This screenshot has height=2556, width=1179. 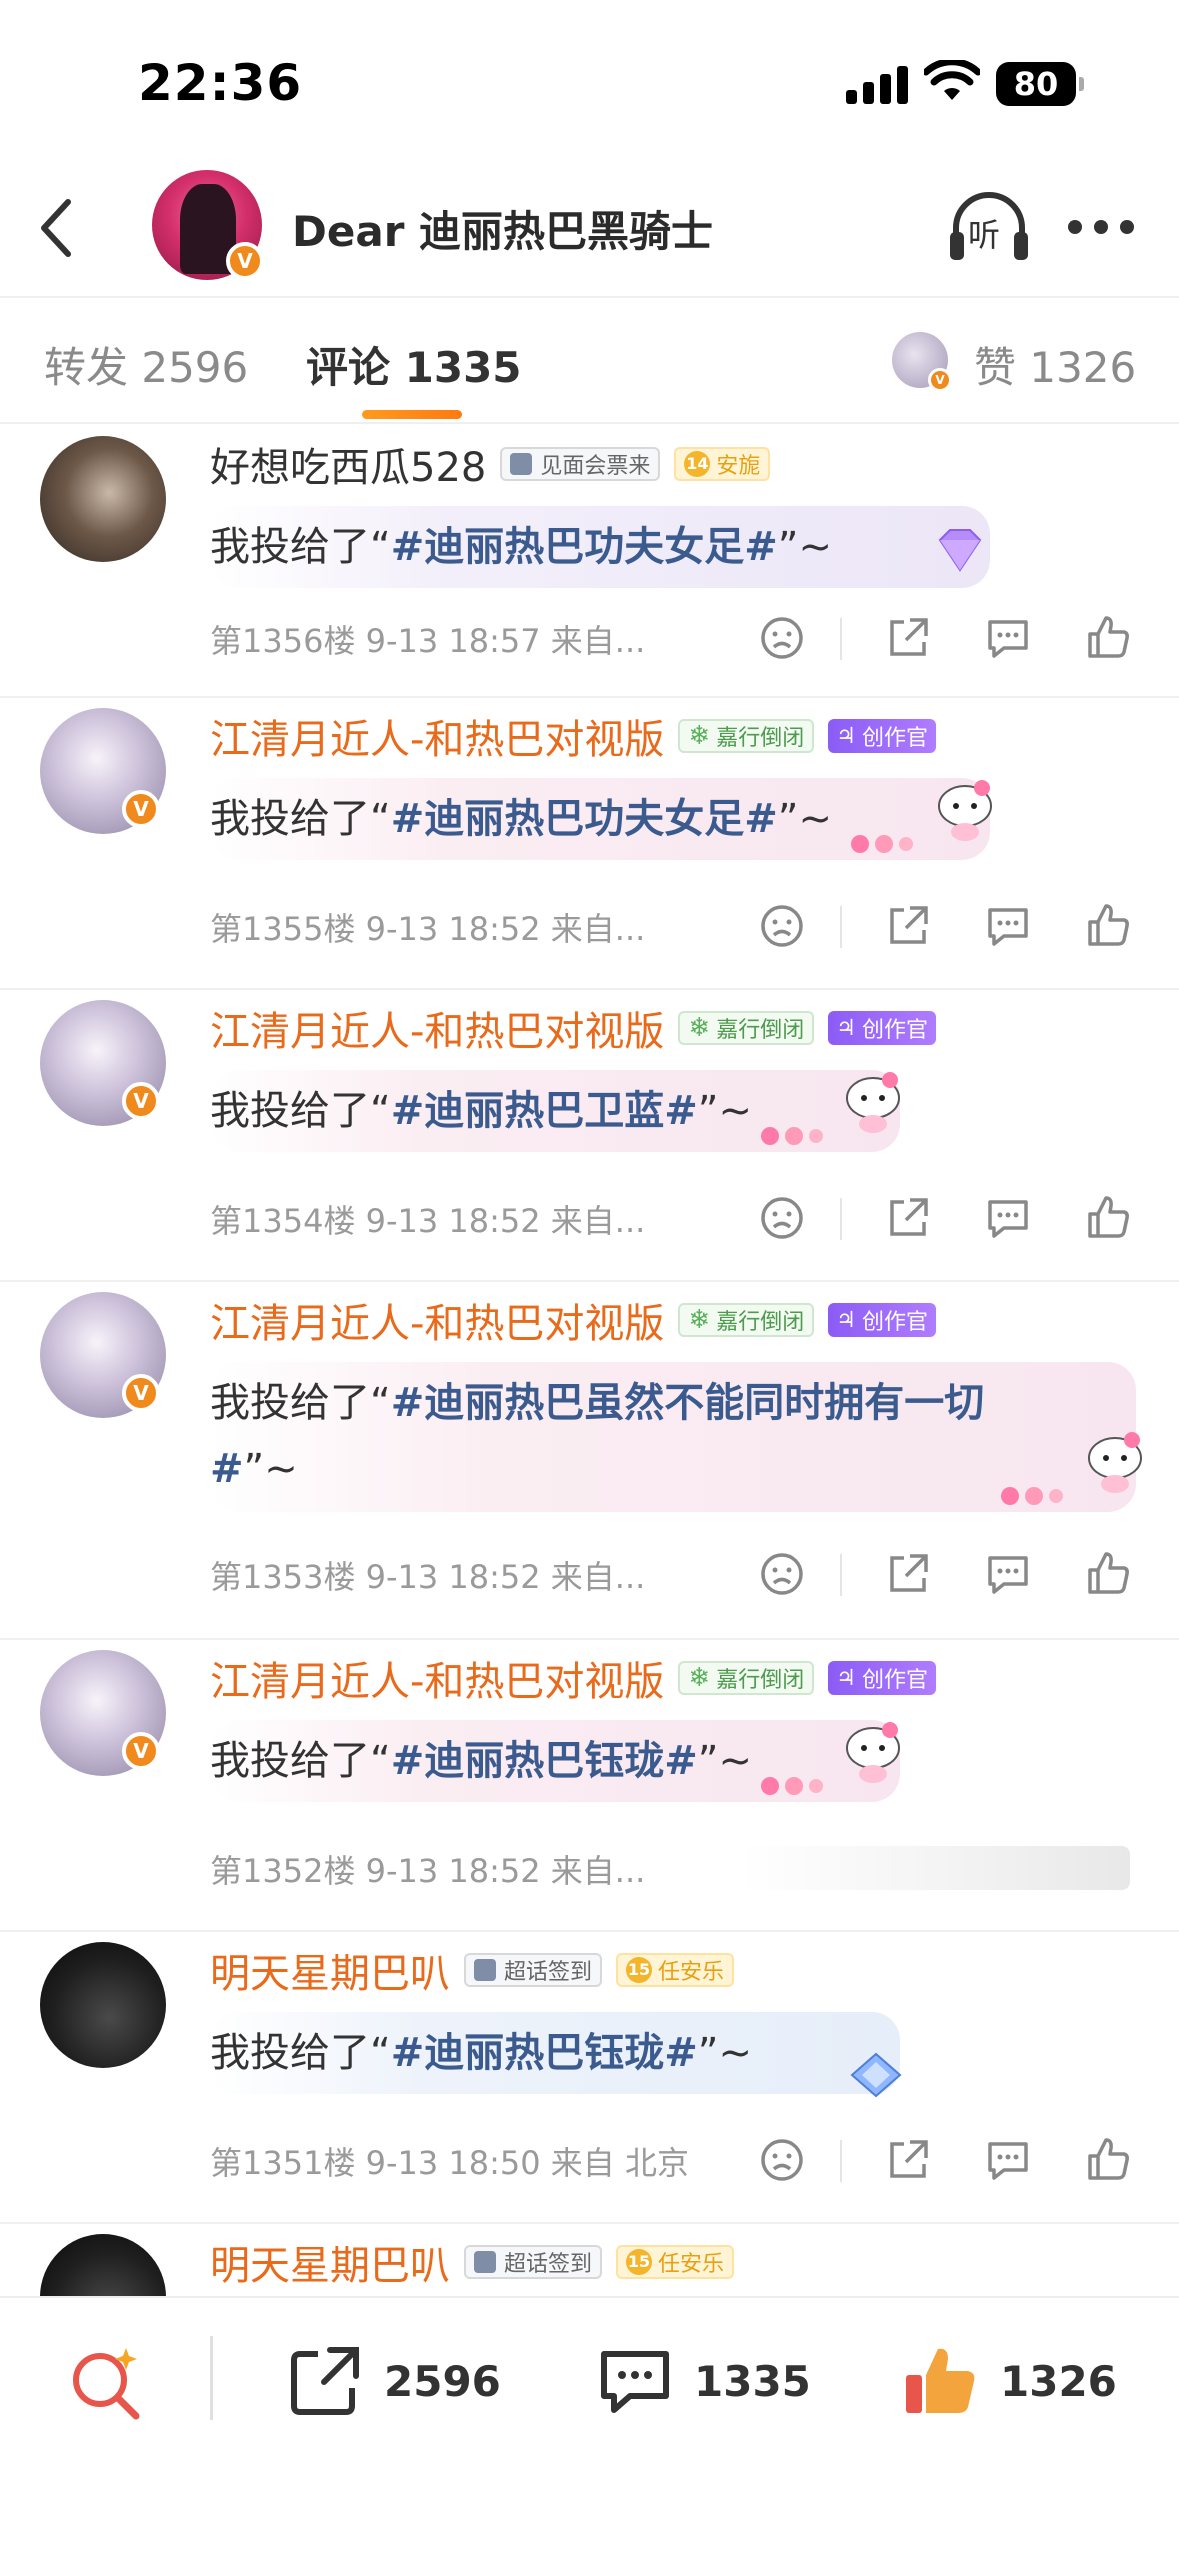 I want to click on tab-bar: 转发 2596 评论 1335 V 赞 1326, so click(x=589, y=360).